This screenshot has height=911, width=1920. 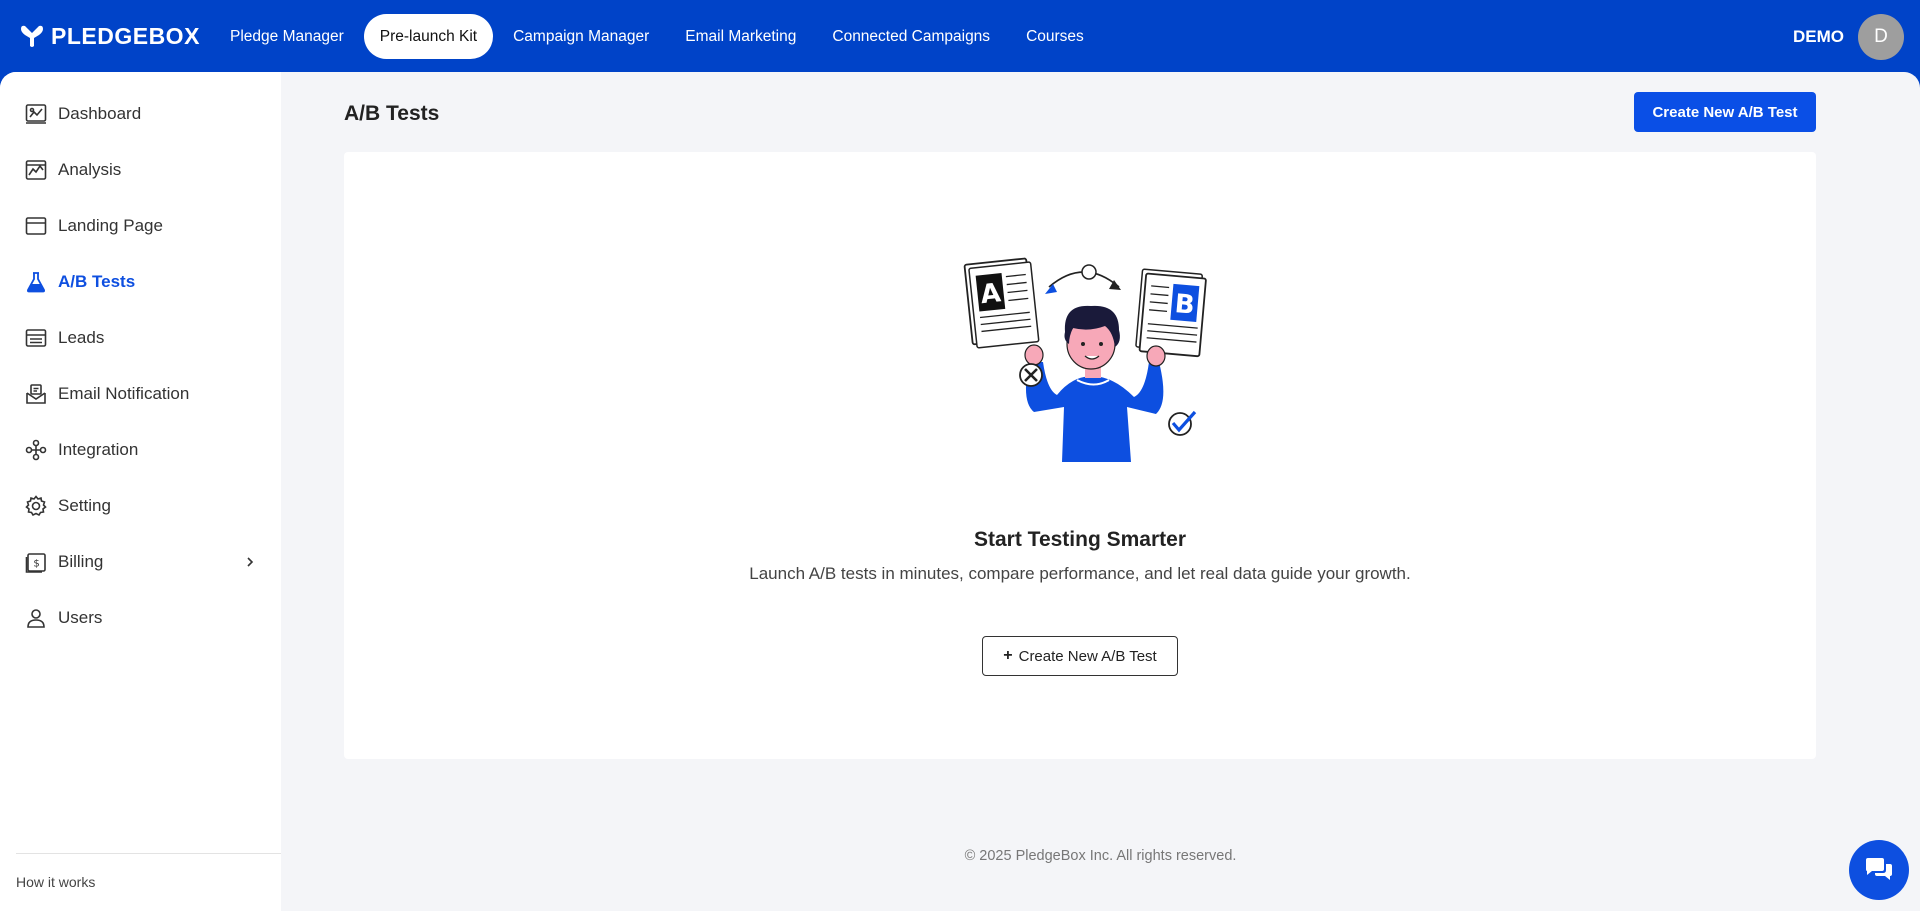 What do you see at coordinates (36, 338) in the screenshot?
I see `leads-icon` at bounding box center [36, 338].